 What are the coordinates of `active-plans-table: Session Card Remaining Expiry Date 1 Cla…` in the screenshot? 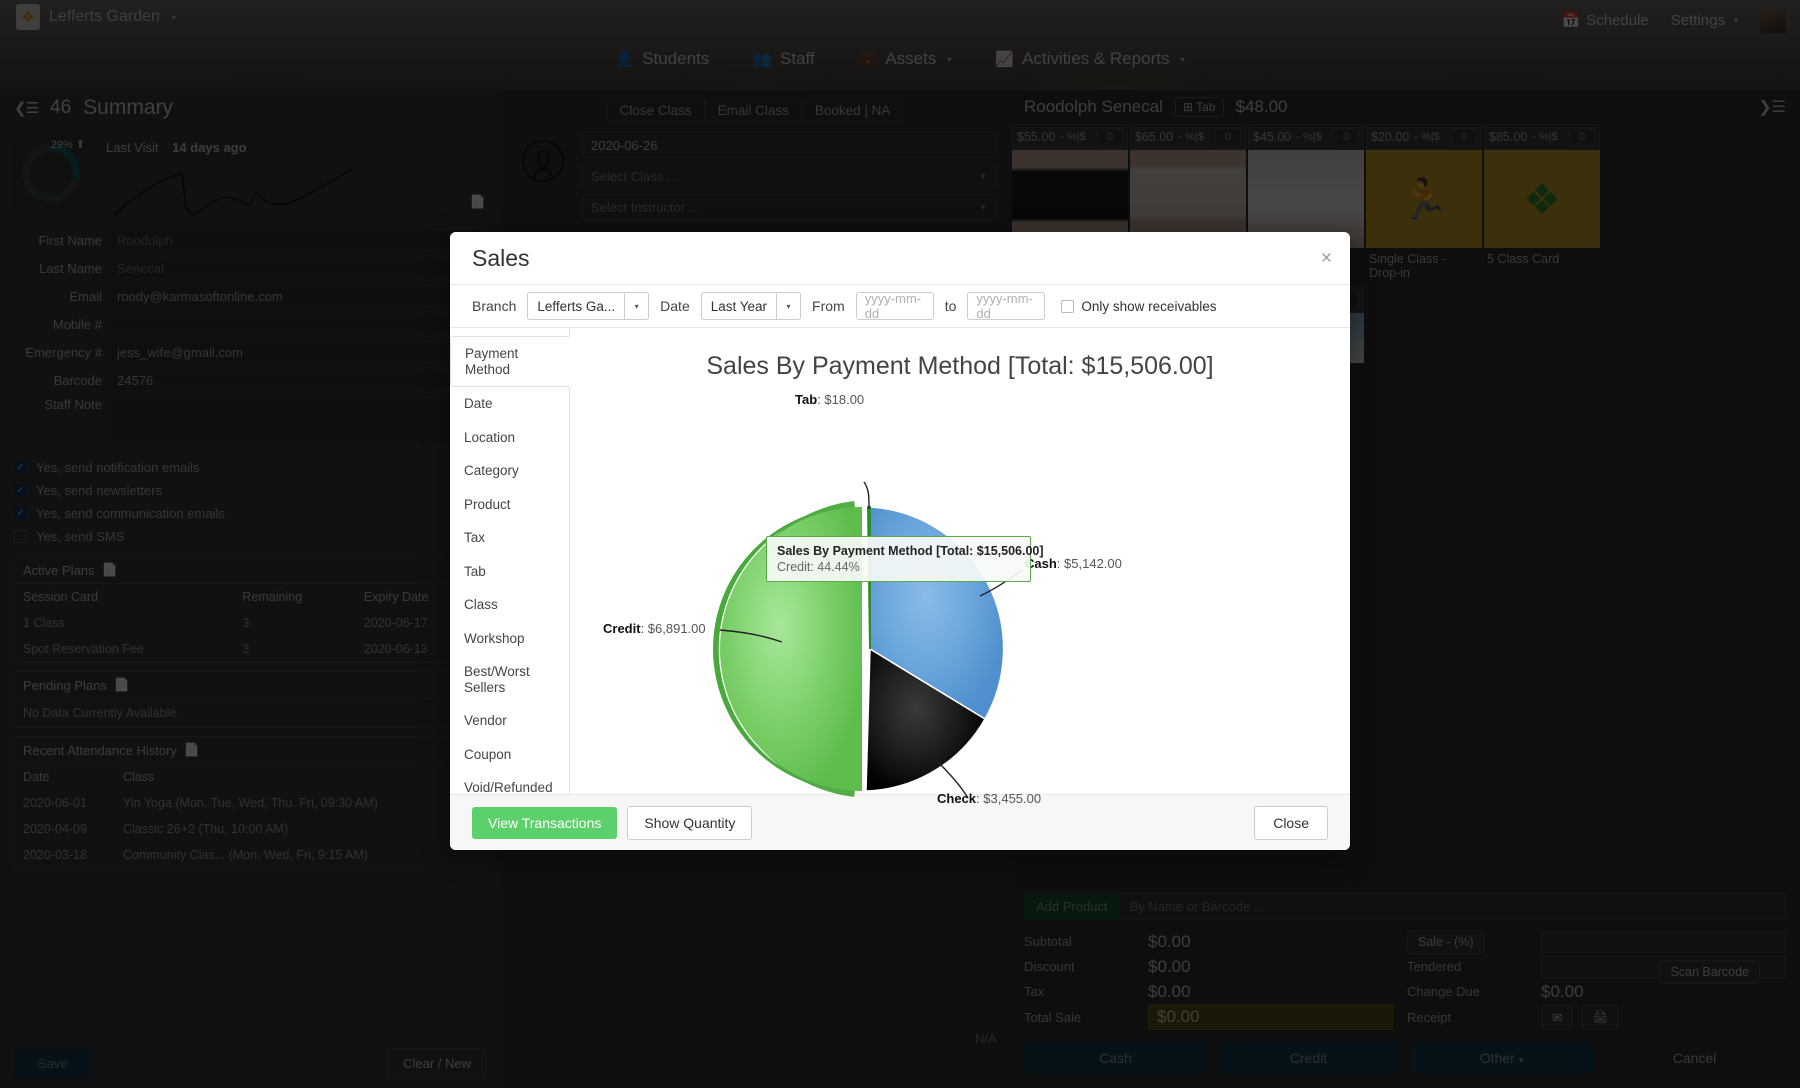 It's located at (250, 623).